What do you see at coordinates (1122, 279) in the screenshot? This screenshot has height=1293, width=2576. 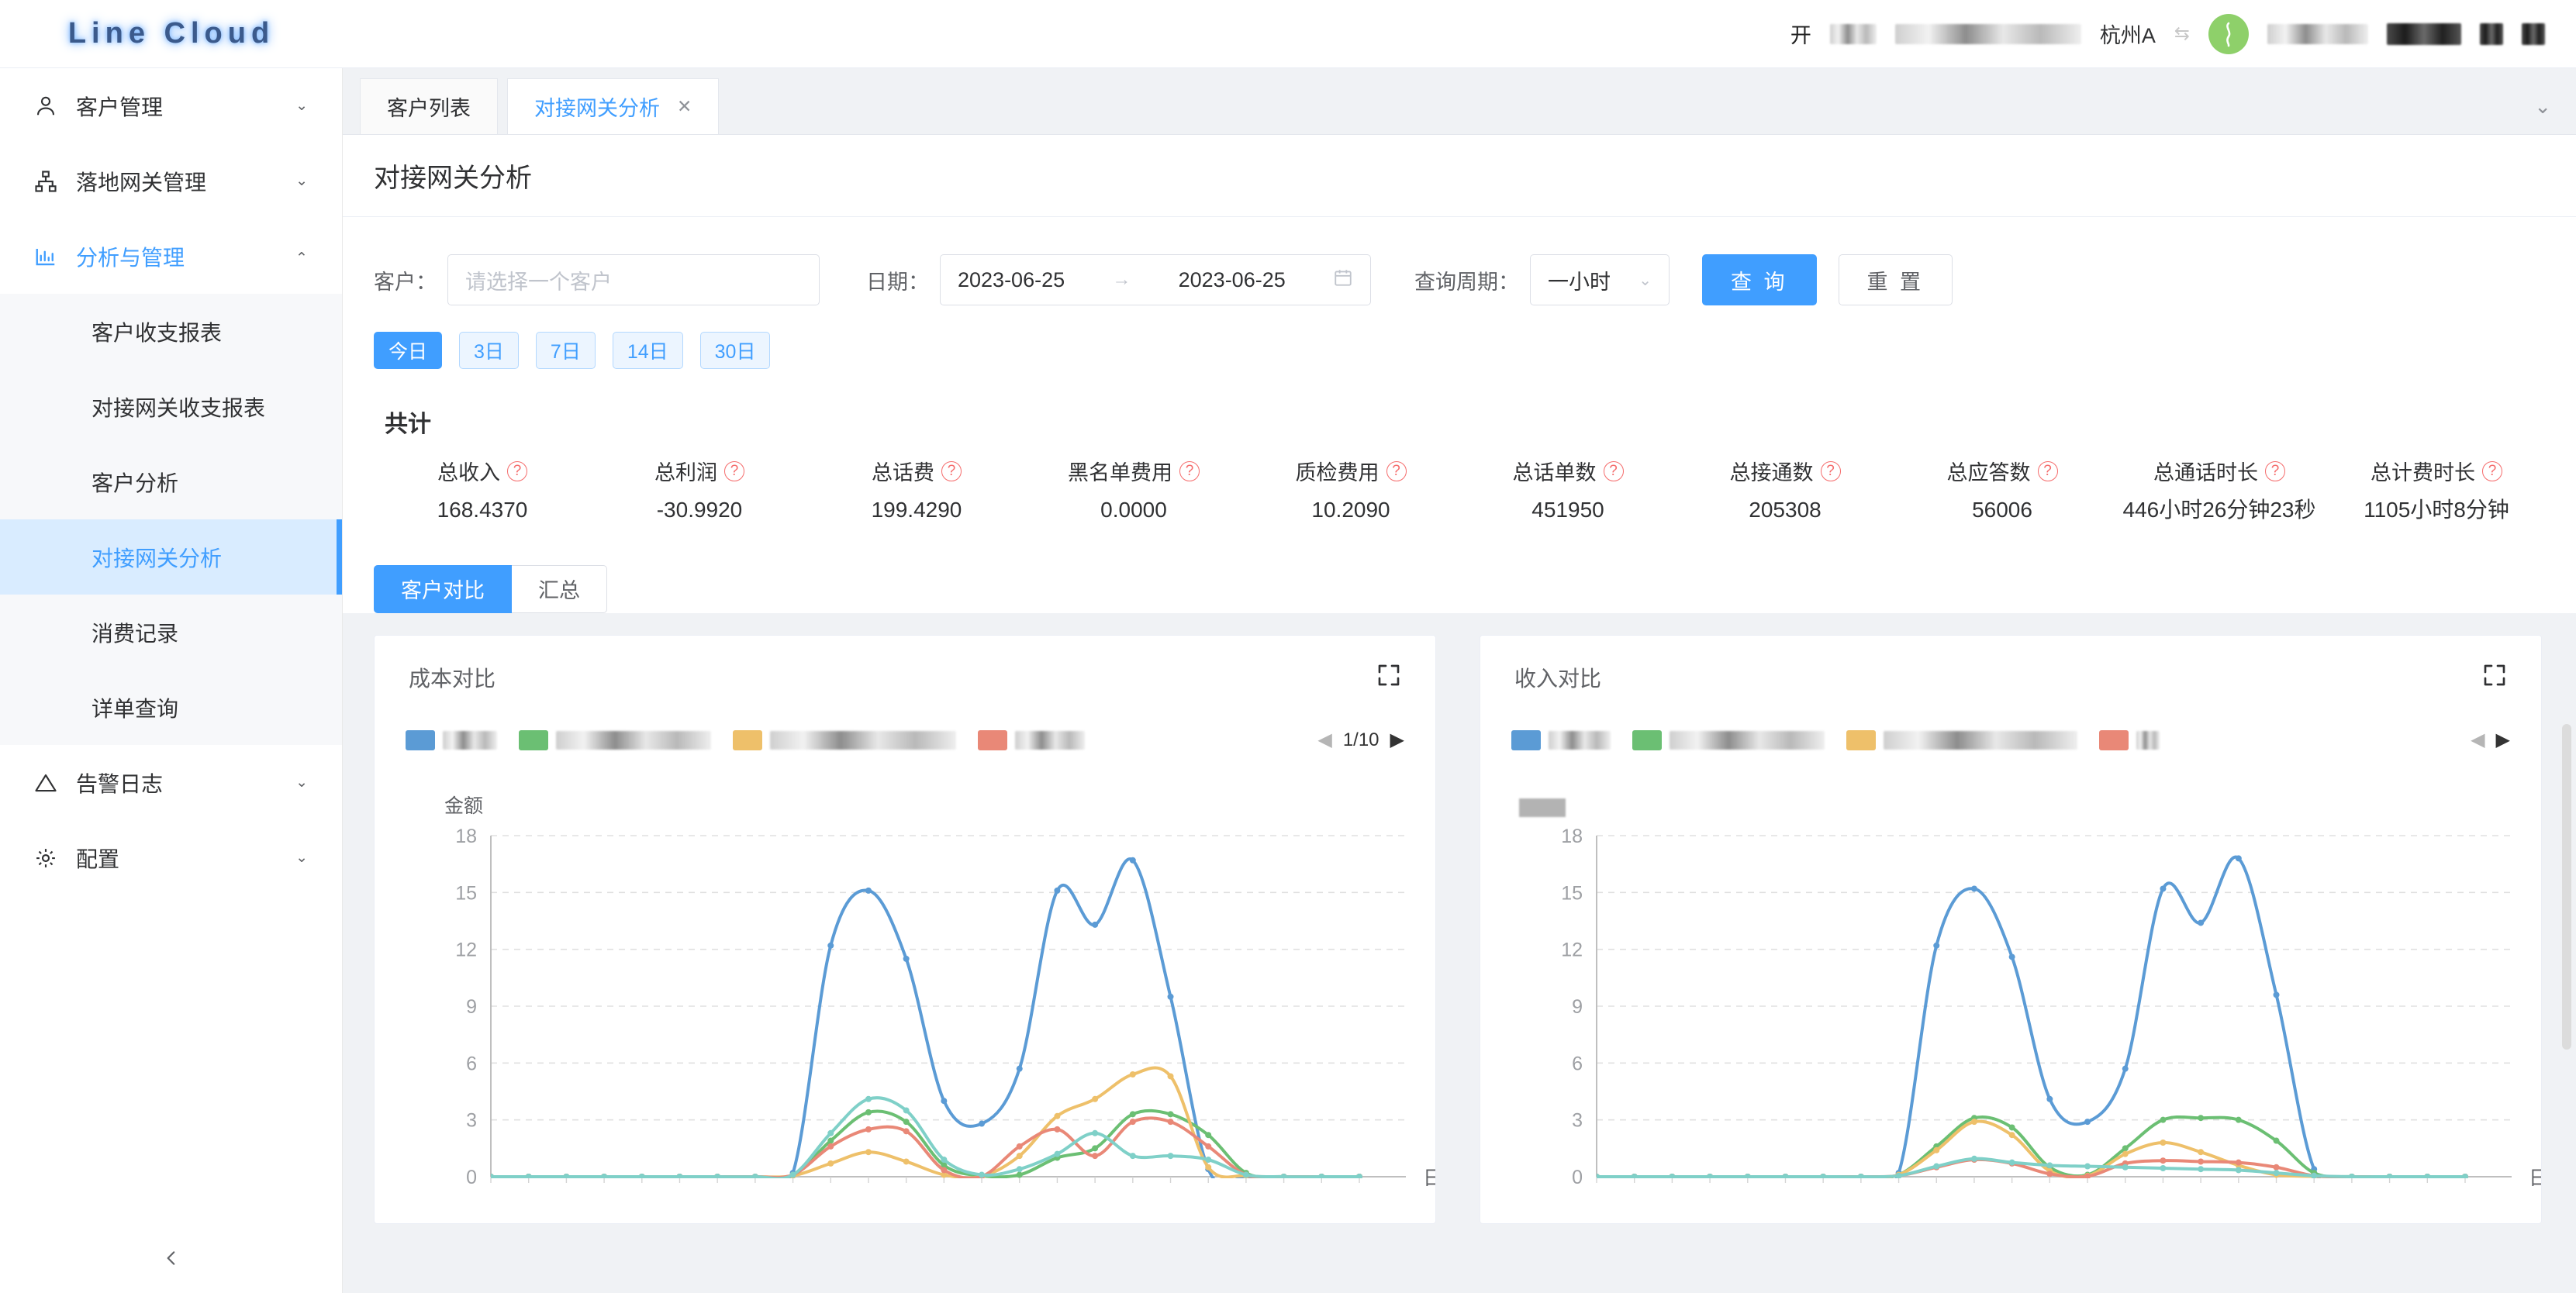 I see `arrow-right-icon: →` at bounding box center [1122, 279].